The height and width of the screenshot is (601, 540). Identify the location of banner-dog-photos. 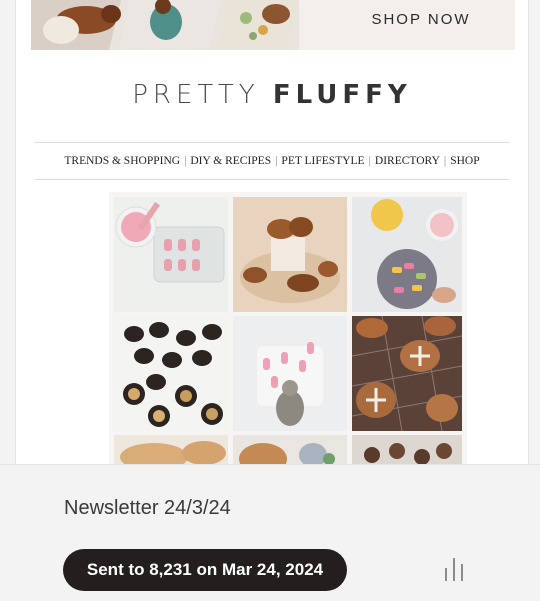
(165, 25).